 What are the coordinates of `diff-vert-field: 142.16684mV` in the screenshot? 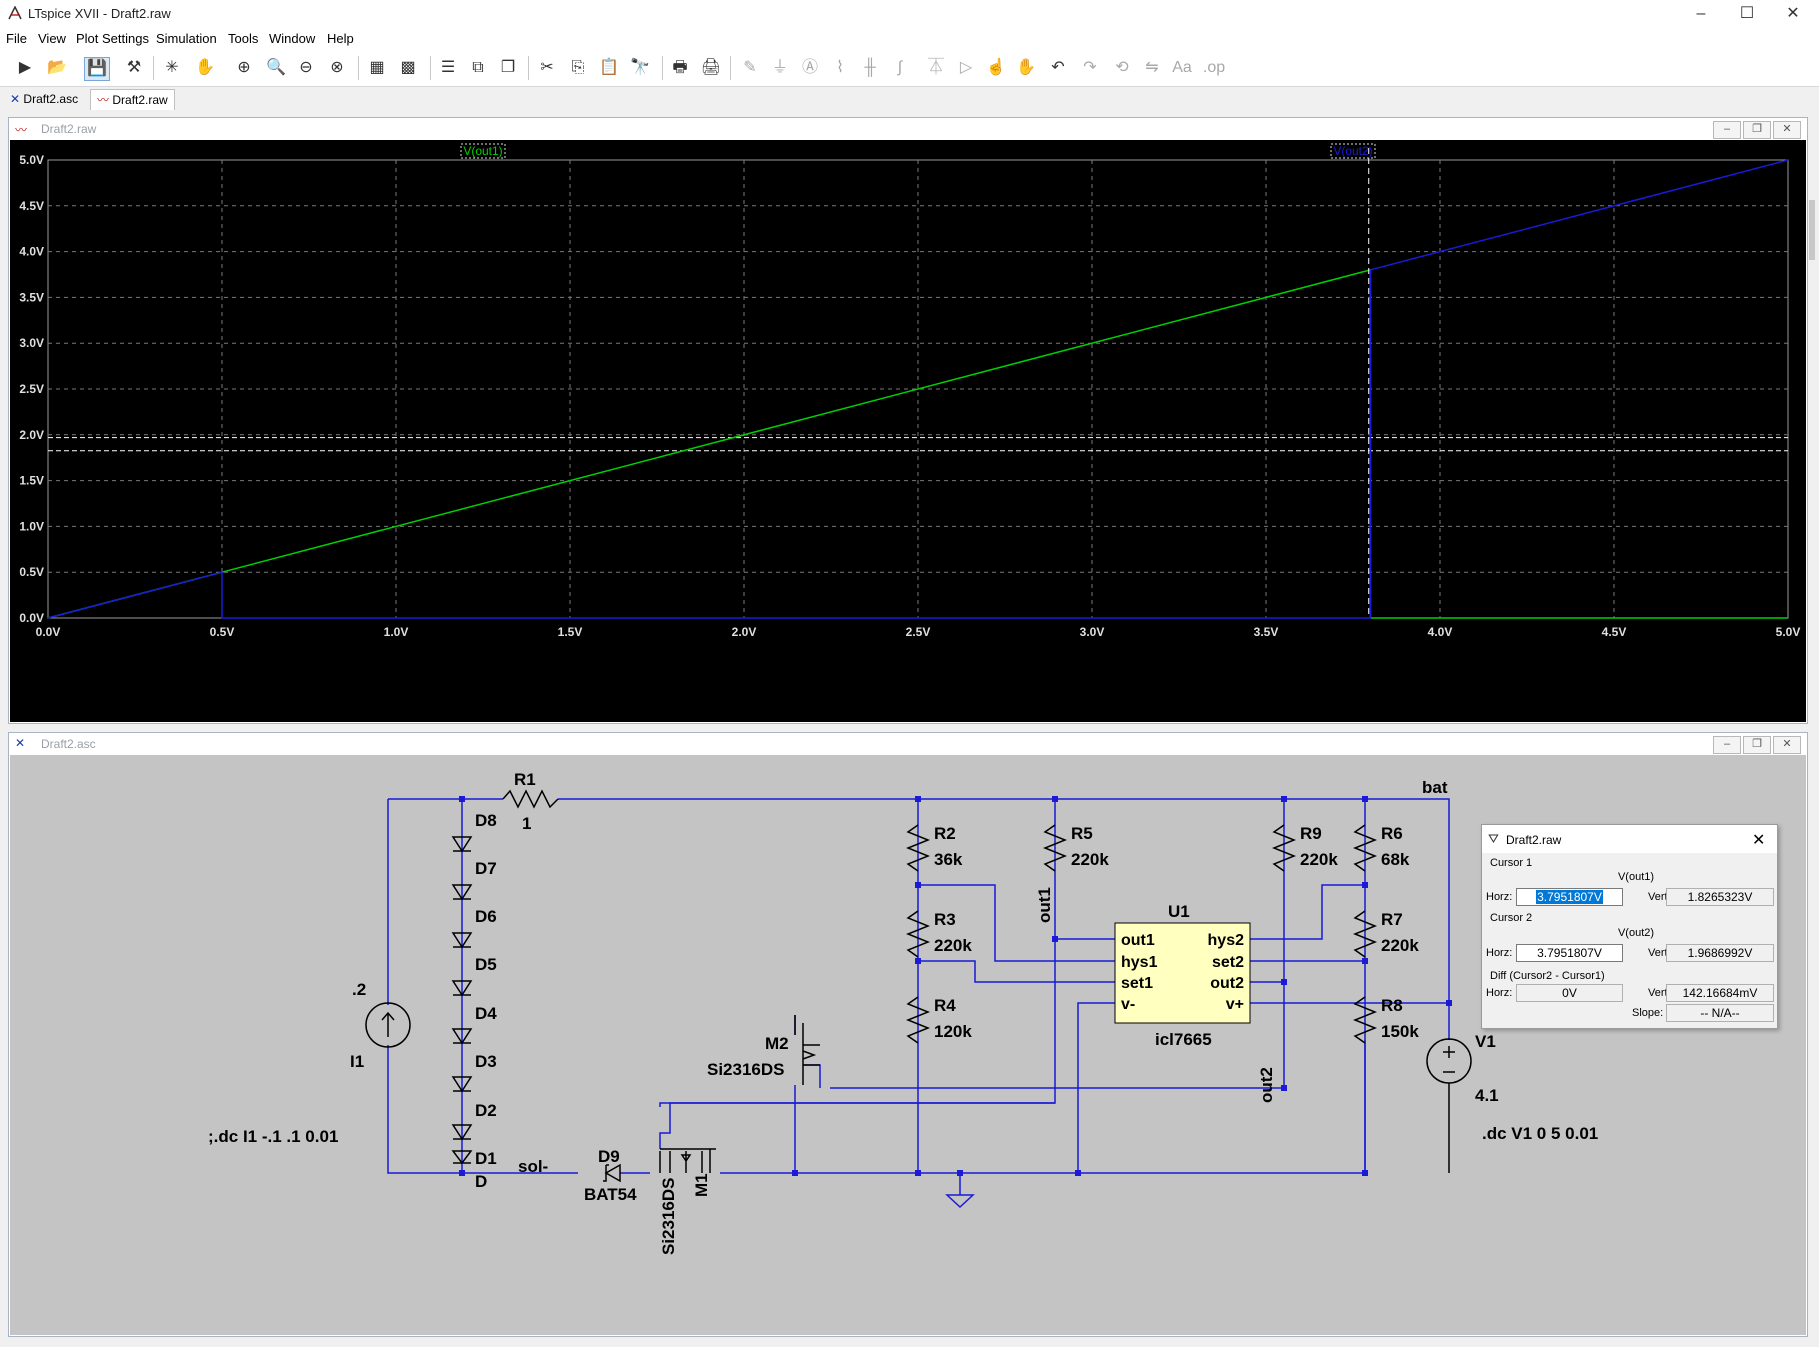 It's located at (1720, 993).